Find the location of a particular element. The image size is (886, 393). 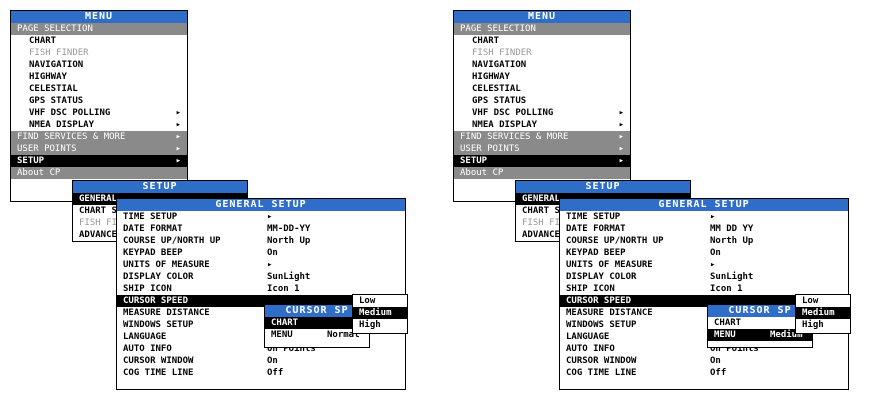

general-setup-menu-item: DATE FORMAT MM-DD-YY is located at coordinates (261, 229).